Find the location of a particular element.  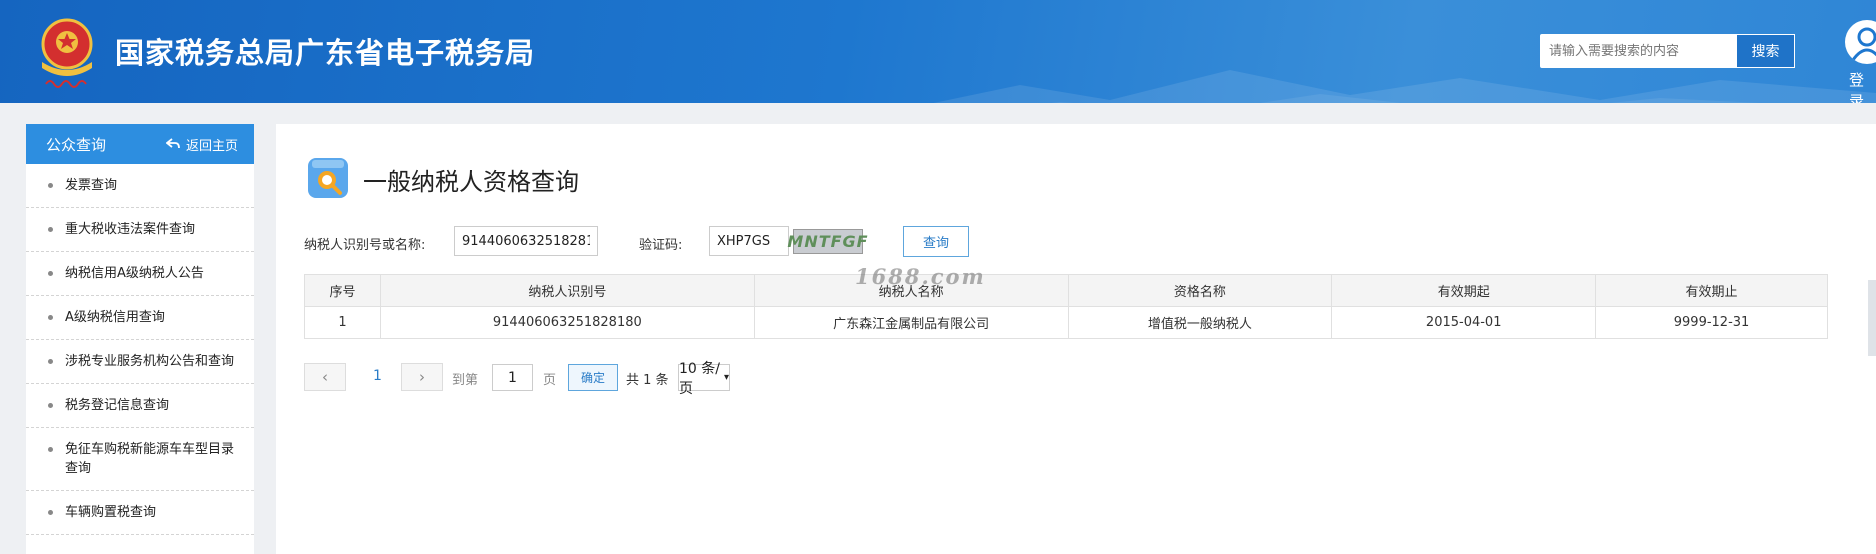

table-cell: 914406063251828180 is located at coordinates (567, 322).